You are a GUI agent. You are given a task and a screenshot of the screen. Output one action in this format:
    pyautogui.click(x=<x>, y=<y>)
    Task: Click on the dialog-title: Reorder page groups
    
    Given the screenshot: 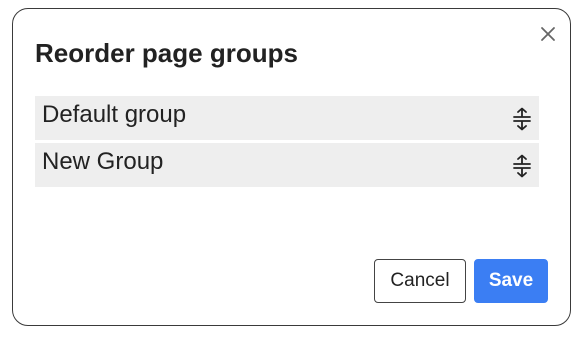 What is the action you would take?
    pyautogui.click(x=166, y=53)
    